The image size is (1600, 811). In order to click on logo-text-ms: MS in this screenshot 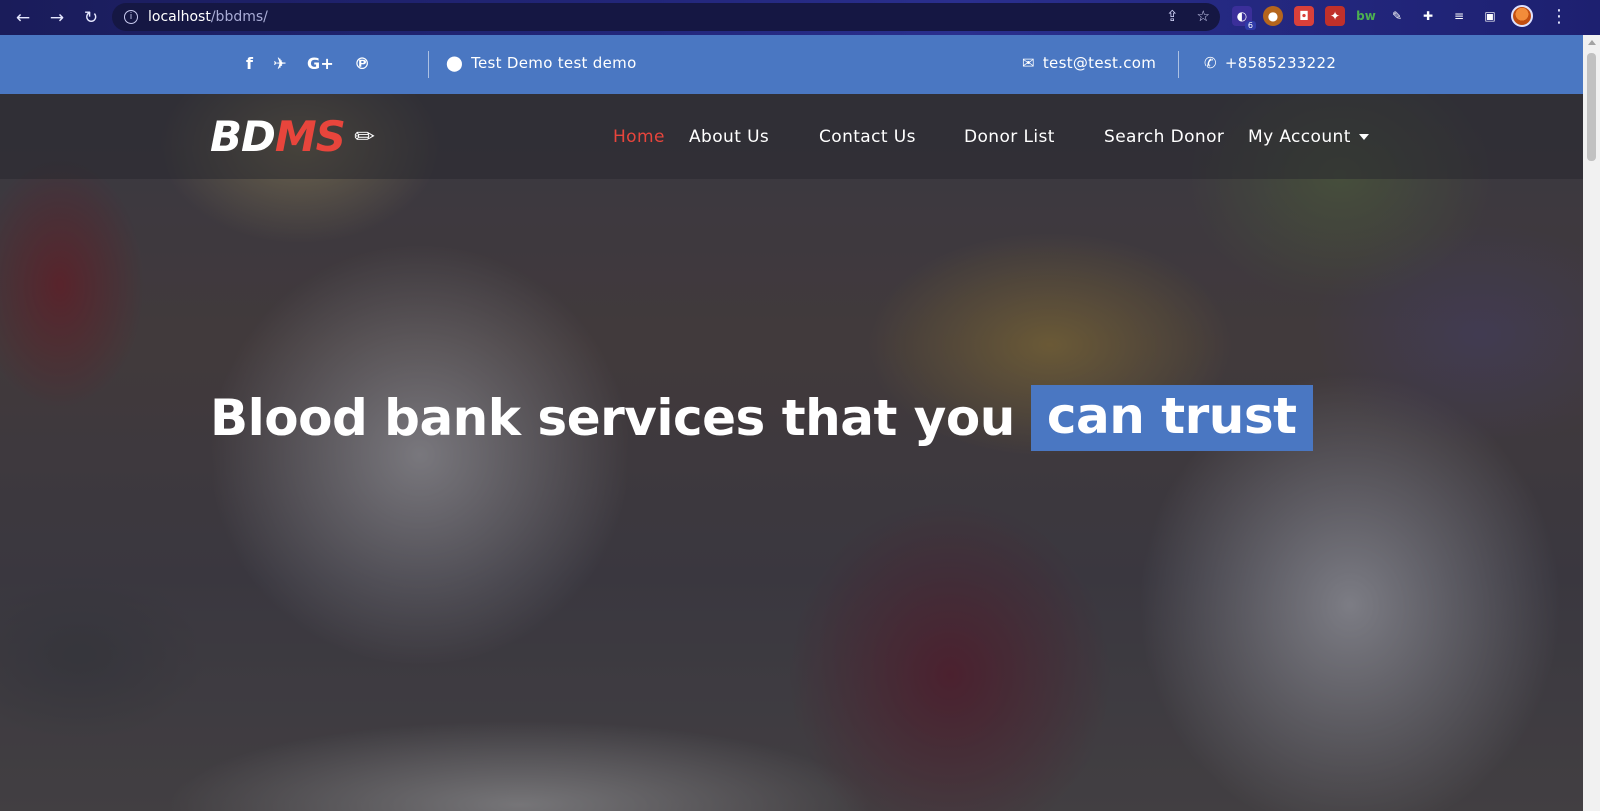, I will do `click(310, 136)`.